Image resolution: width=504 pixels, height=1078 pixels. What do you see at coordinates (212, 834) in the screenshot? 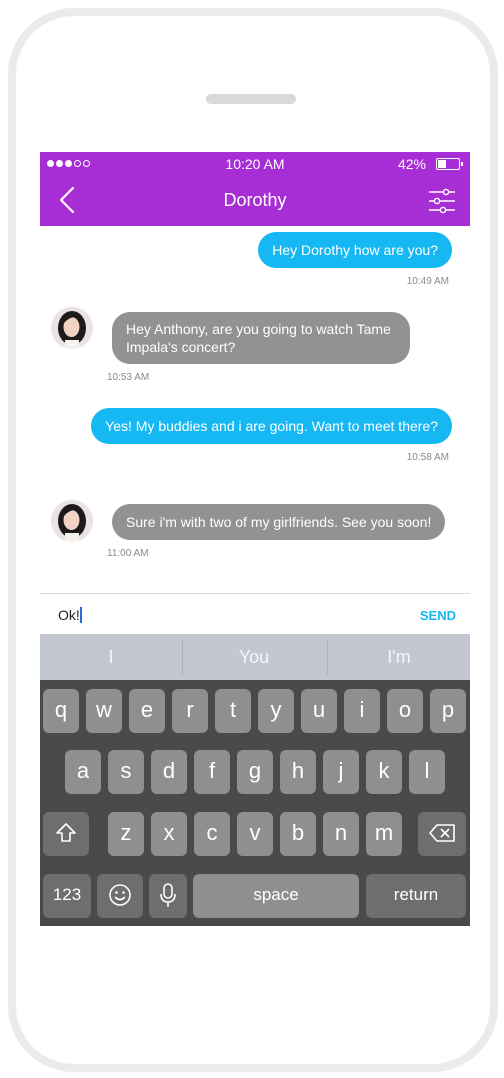
I see `key-c: c` at bounding box center [212, 834].